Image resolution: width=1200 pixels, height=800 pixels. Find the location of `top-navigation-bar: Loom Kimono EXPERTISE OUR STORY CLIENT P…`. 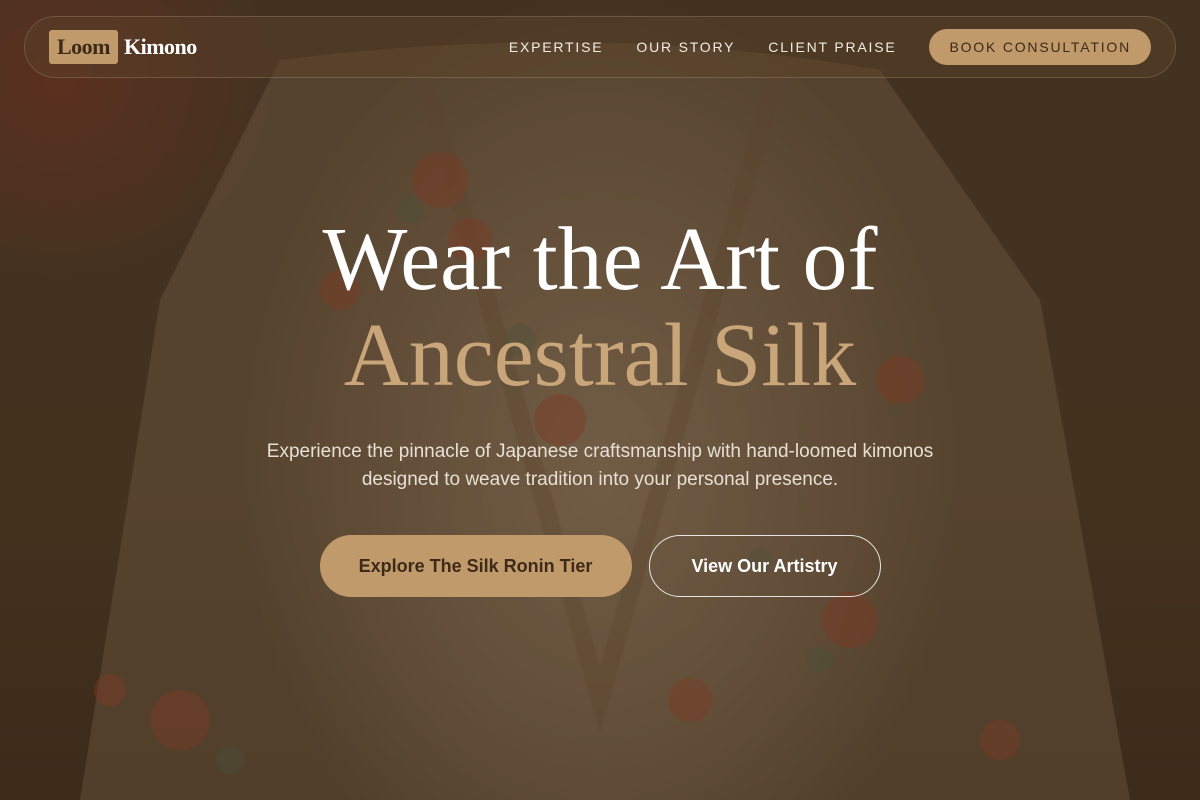

top-navigation-bar: Loom Kimono EXPERTISE OUR STORY CLIENT P… is located at coordinates (600, 47).